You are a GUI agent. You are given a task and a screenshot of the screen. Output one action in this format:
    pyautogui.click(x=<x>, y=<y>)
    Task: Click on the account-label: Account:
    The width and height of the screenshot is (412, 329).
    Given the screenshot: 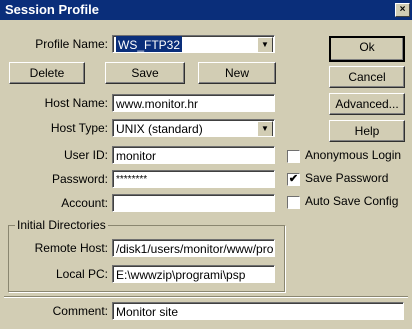 What is the action you would take?
    pyautogui.click(x=84, y=203)
    